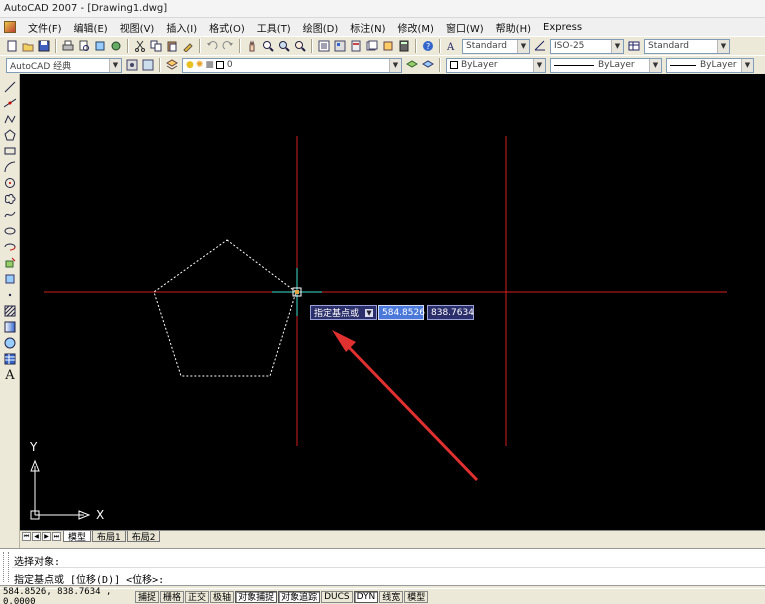  I want to click on zoom-window-icon, so click(284, 46).